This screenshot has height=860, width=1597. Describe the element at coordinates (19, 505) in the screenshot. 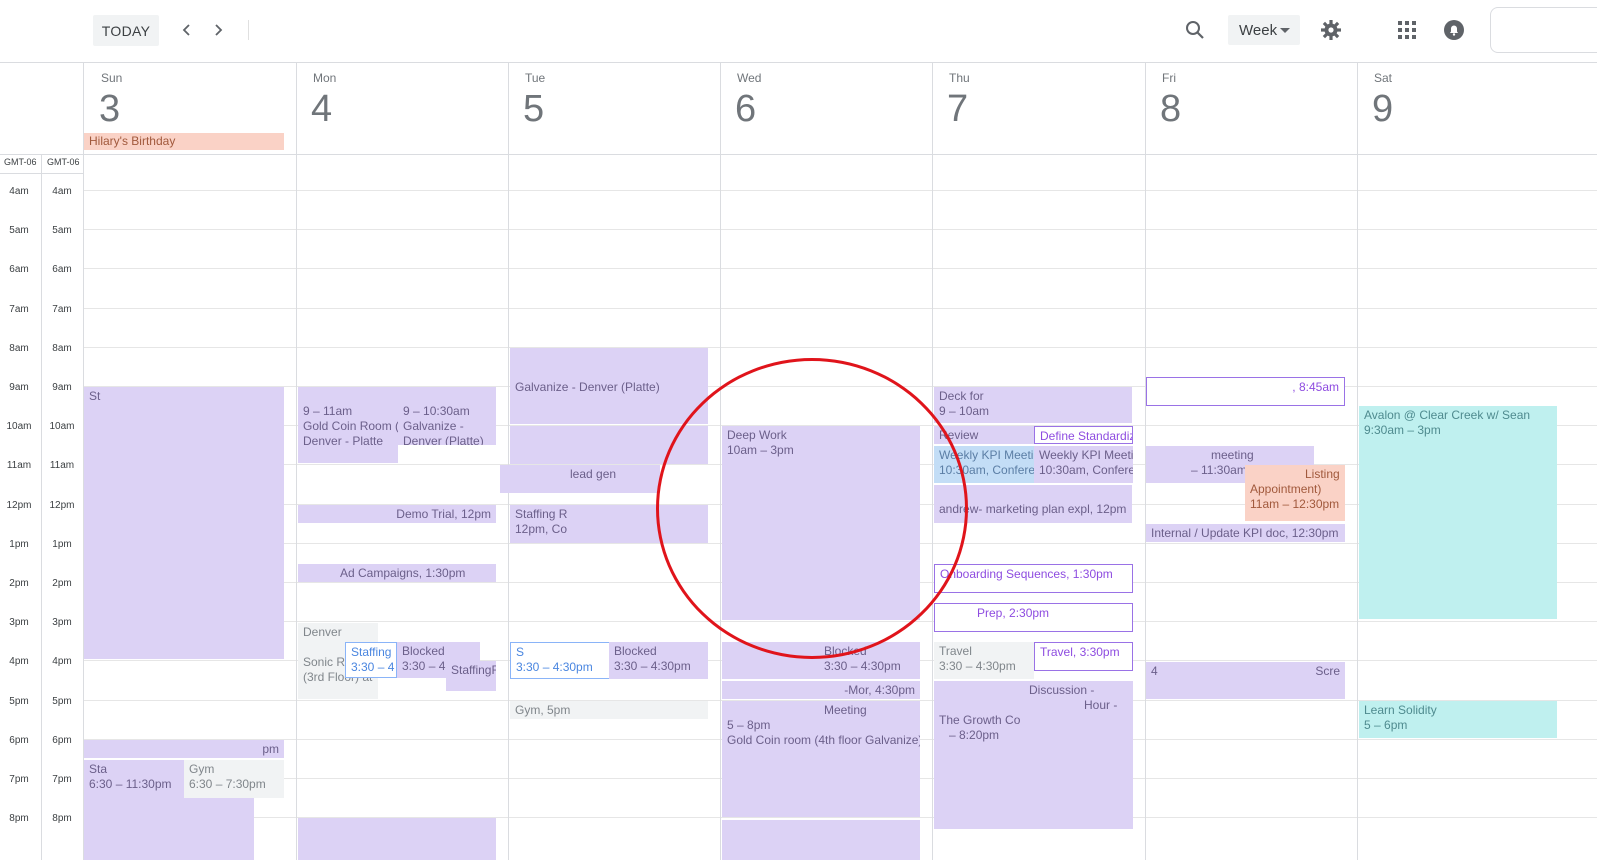

I see `hour-label: 12pm` at that location.